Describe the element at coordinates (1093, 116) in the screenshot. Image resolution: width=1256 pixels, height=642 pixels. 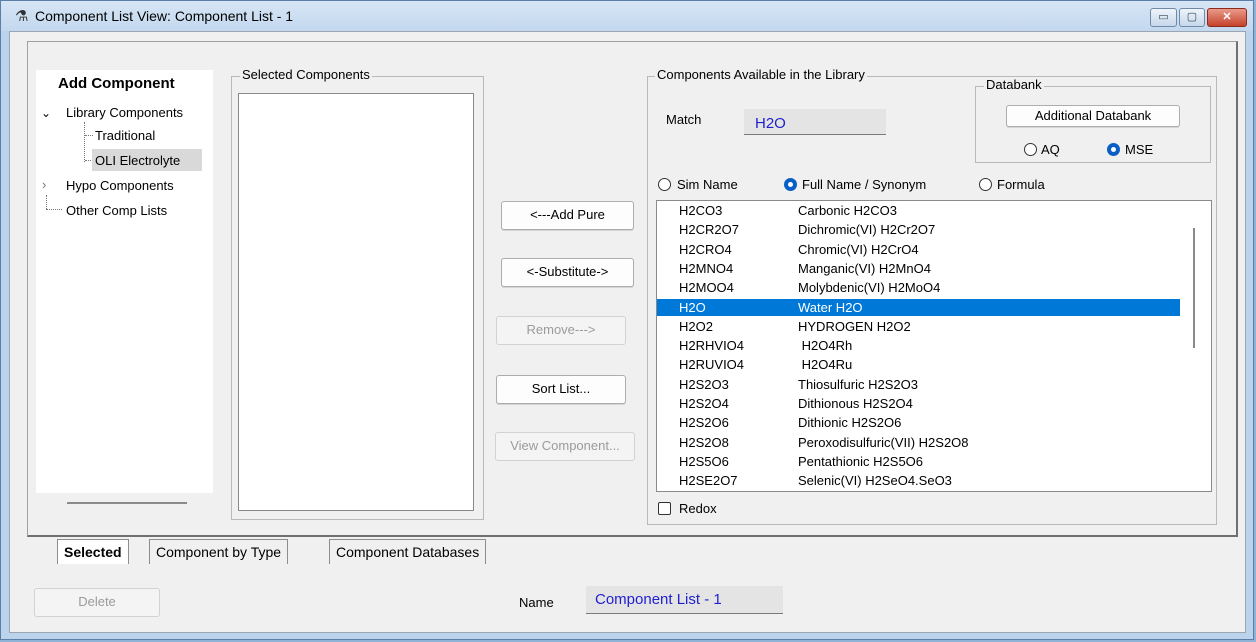
I see `additional-databank-button: Additional Databank` at that location.